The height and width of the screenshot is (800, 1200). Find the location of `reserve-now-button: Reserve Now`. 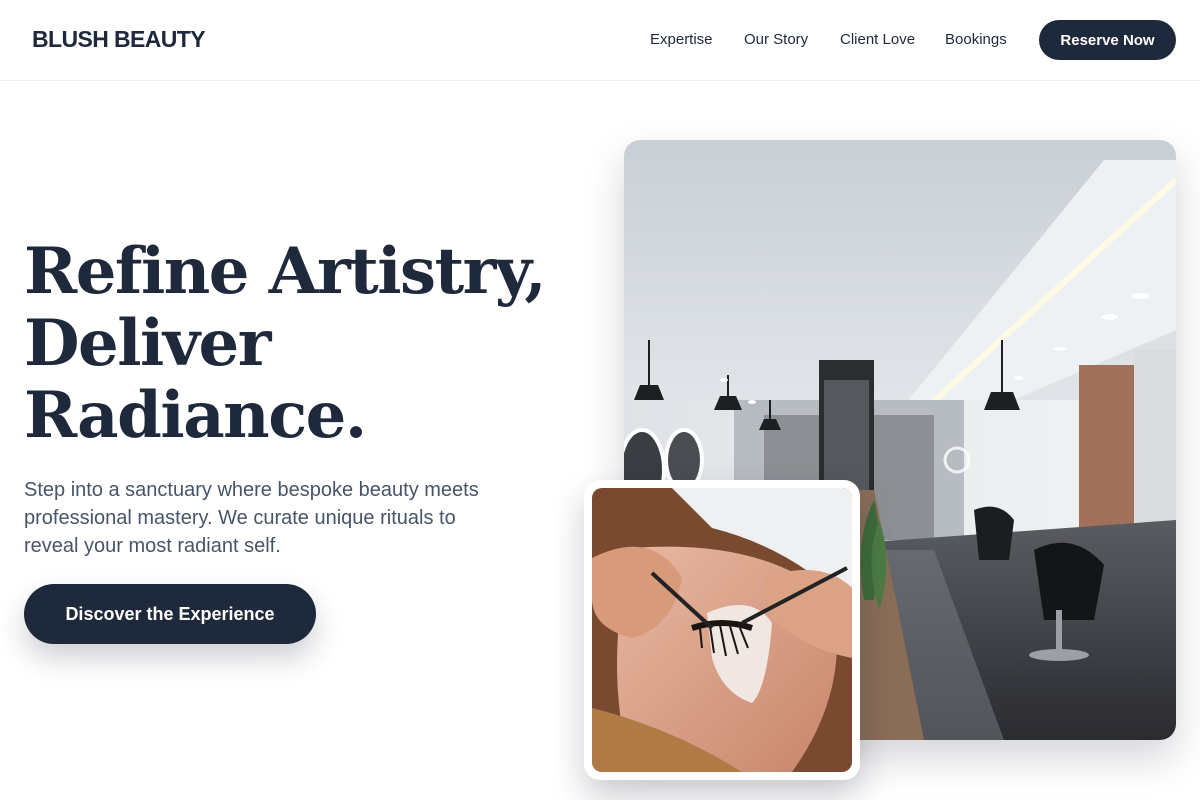

reserve-now-button: Reserve Now is located at coordinates (1107, 40).